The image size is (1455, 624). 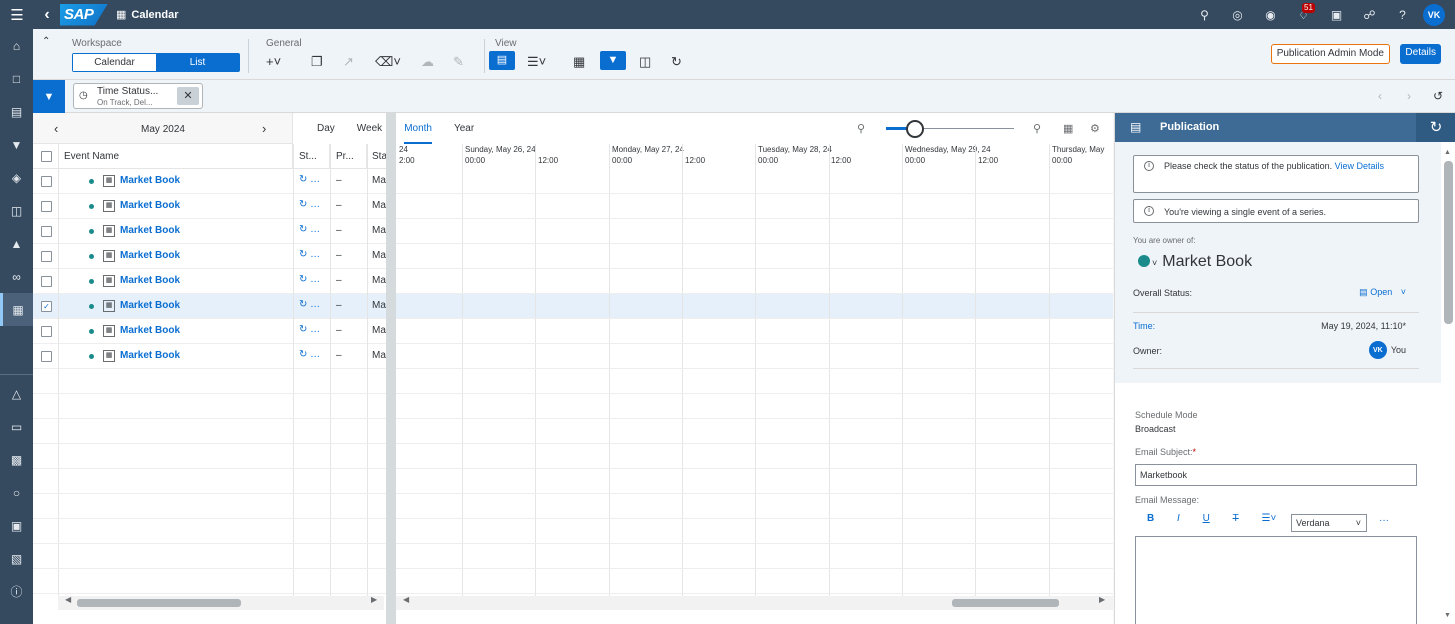 What do you see at coordinates (138, 96) in the screenshot?
I see `time-status-filter-chip: ◷ Time Status... On Track, Del... ✕` at bounding box center [138, 96].